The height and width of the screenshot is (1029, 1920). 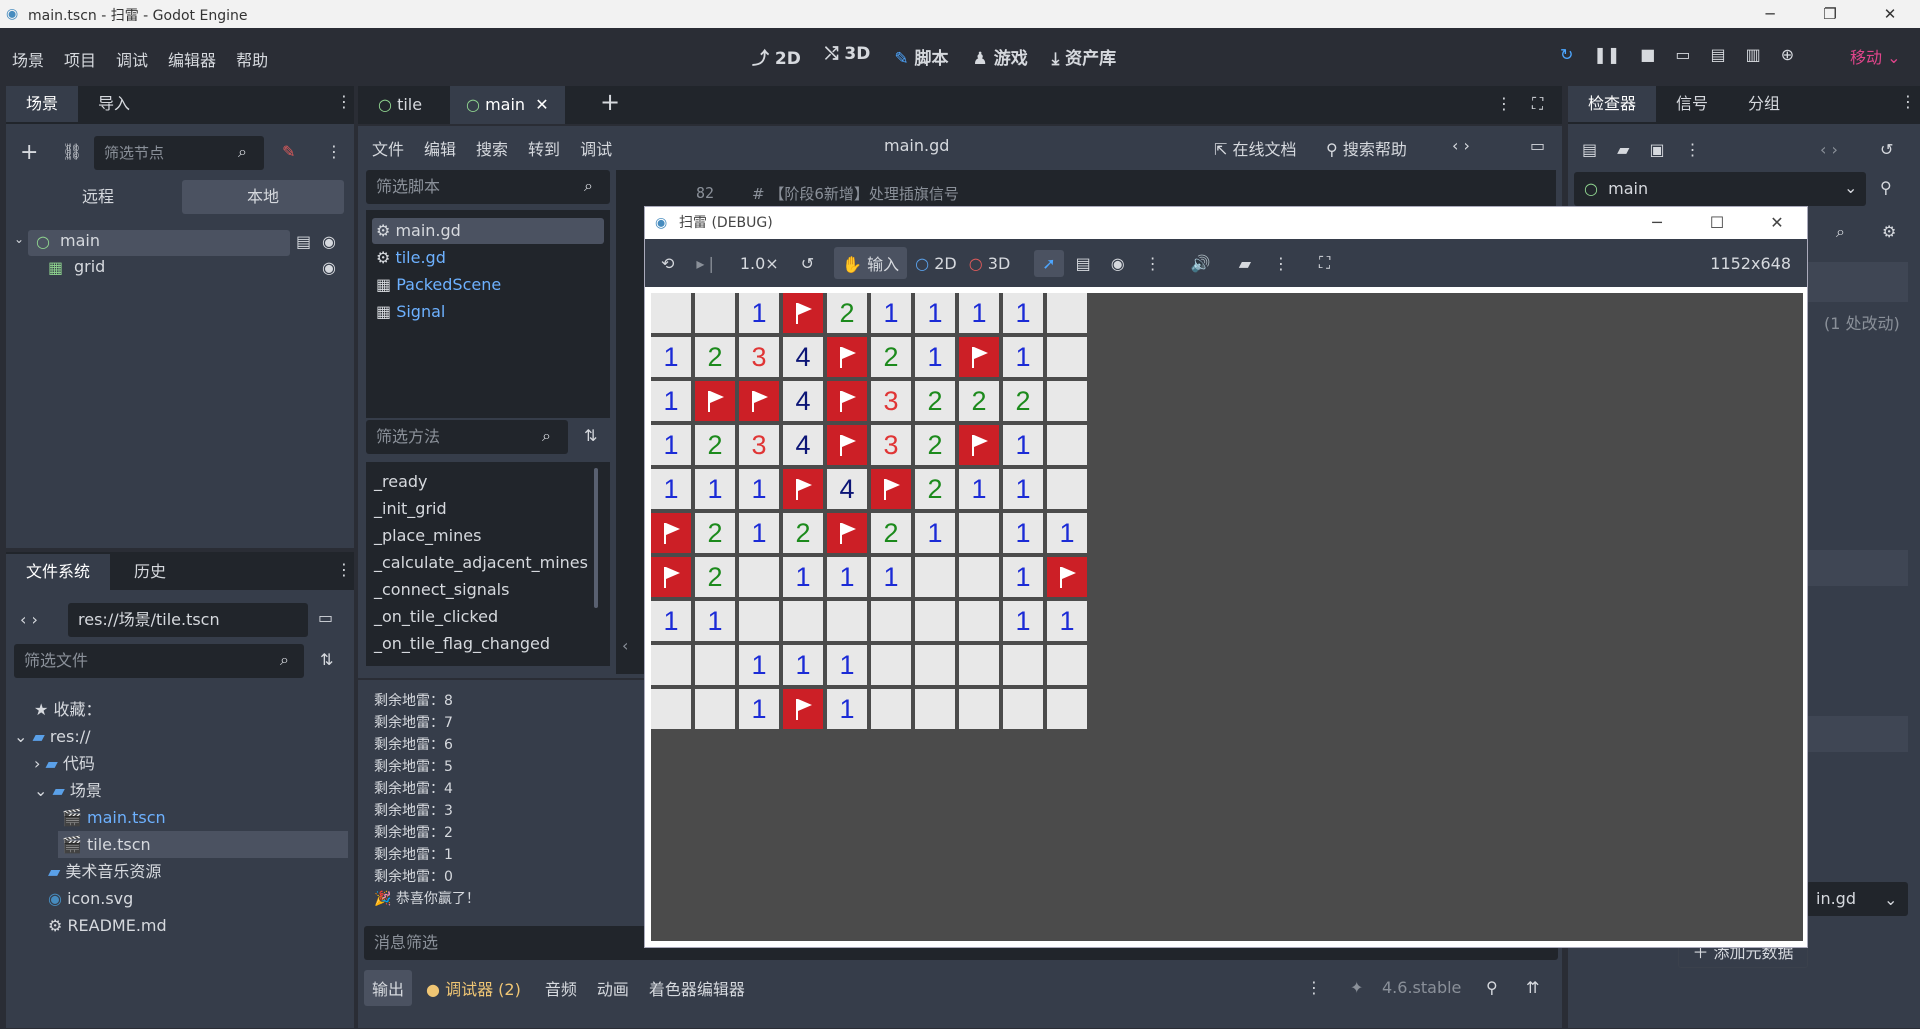 I want to click on tab-main: ○ main ✕, so click(x=507, y=105).